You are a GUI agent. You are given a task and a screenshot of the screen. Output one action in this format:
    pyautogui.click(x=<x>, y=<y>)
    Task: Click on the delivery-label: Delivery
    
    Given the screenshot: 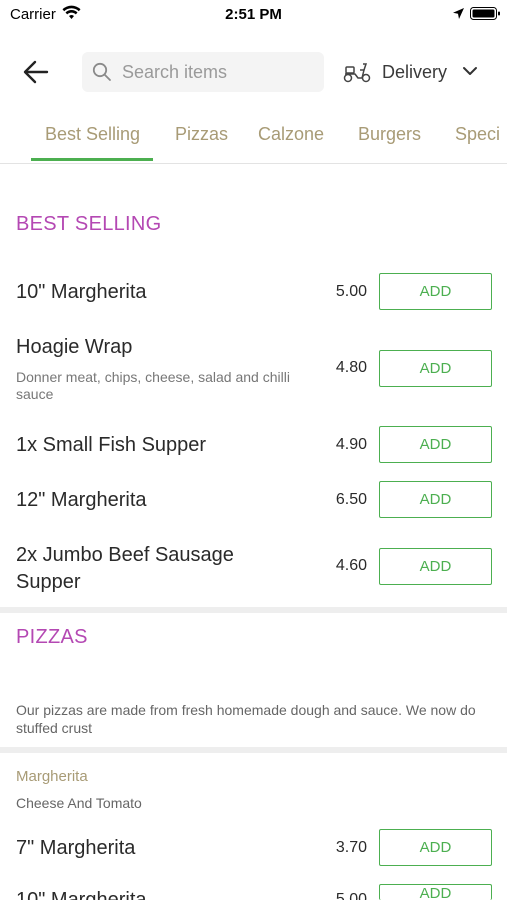 What is the action you would take?
    pyautogui.click(x=415, y=72)
    